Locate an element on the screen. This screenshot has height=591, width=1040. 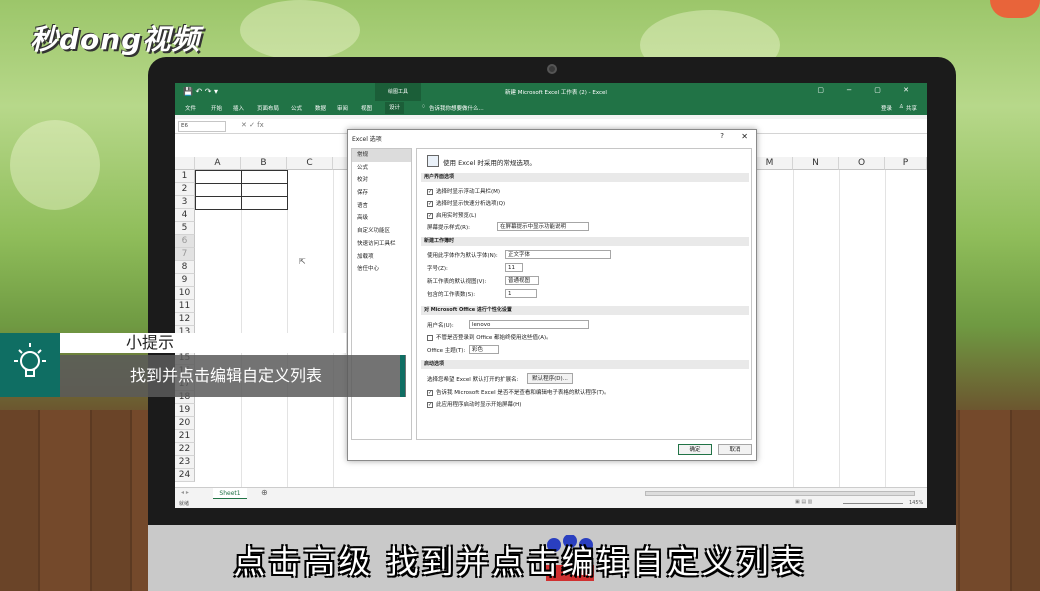
checkbox-unchecked-icon is located at coordinates (430, 337).